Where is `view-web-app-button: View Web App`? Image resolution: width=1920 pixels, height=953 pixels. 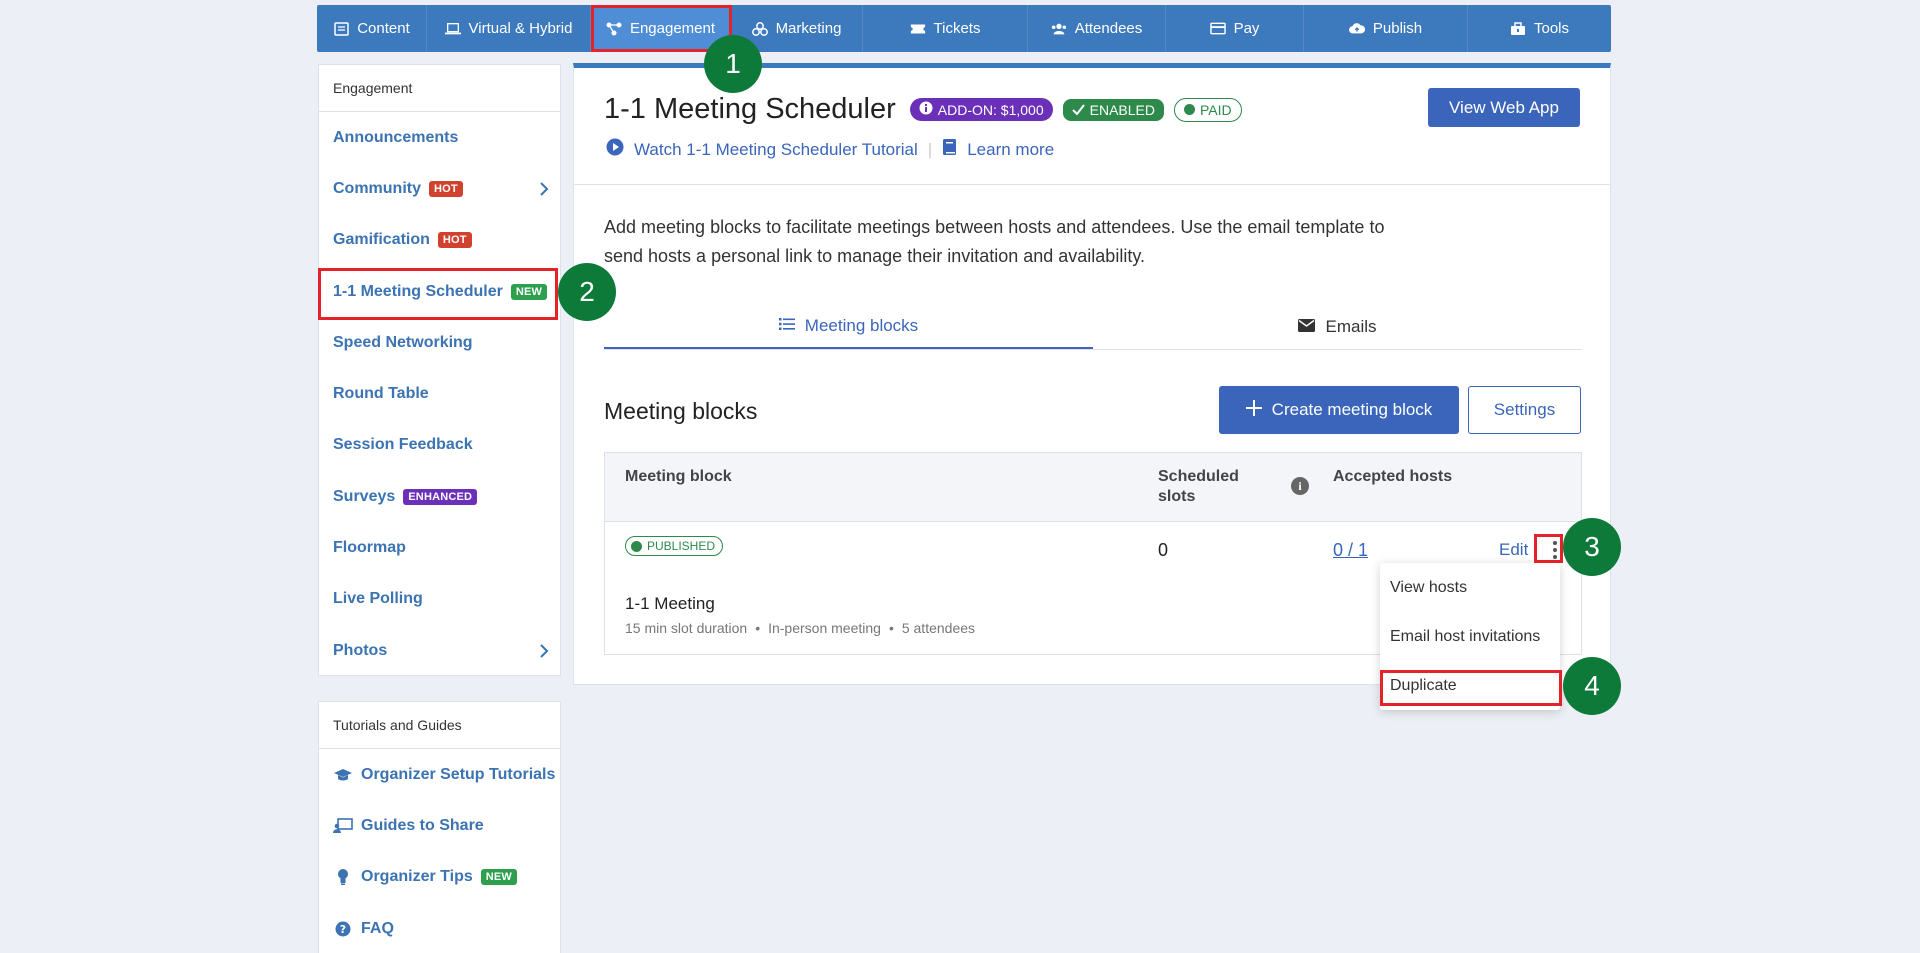
view-web-app-button: View Web App is located at coordinates (1504, 107).